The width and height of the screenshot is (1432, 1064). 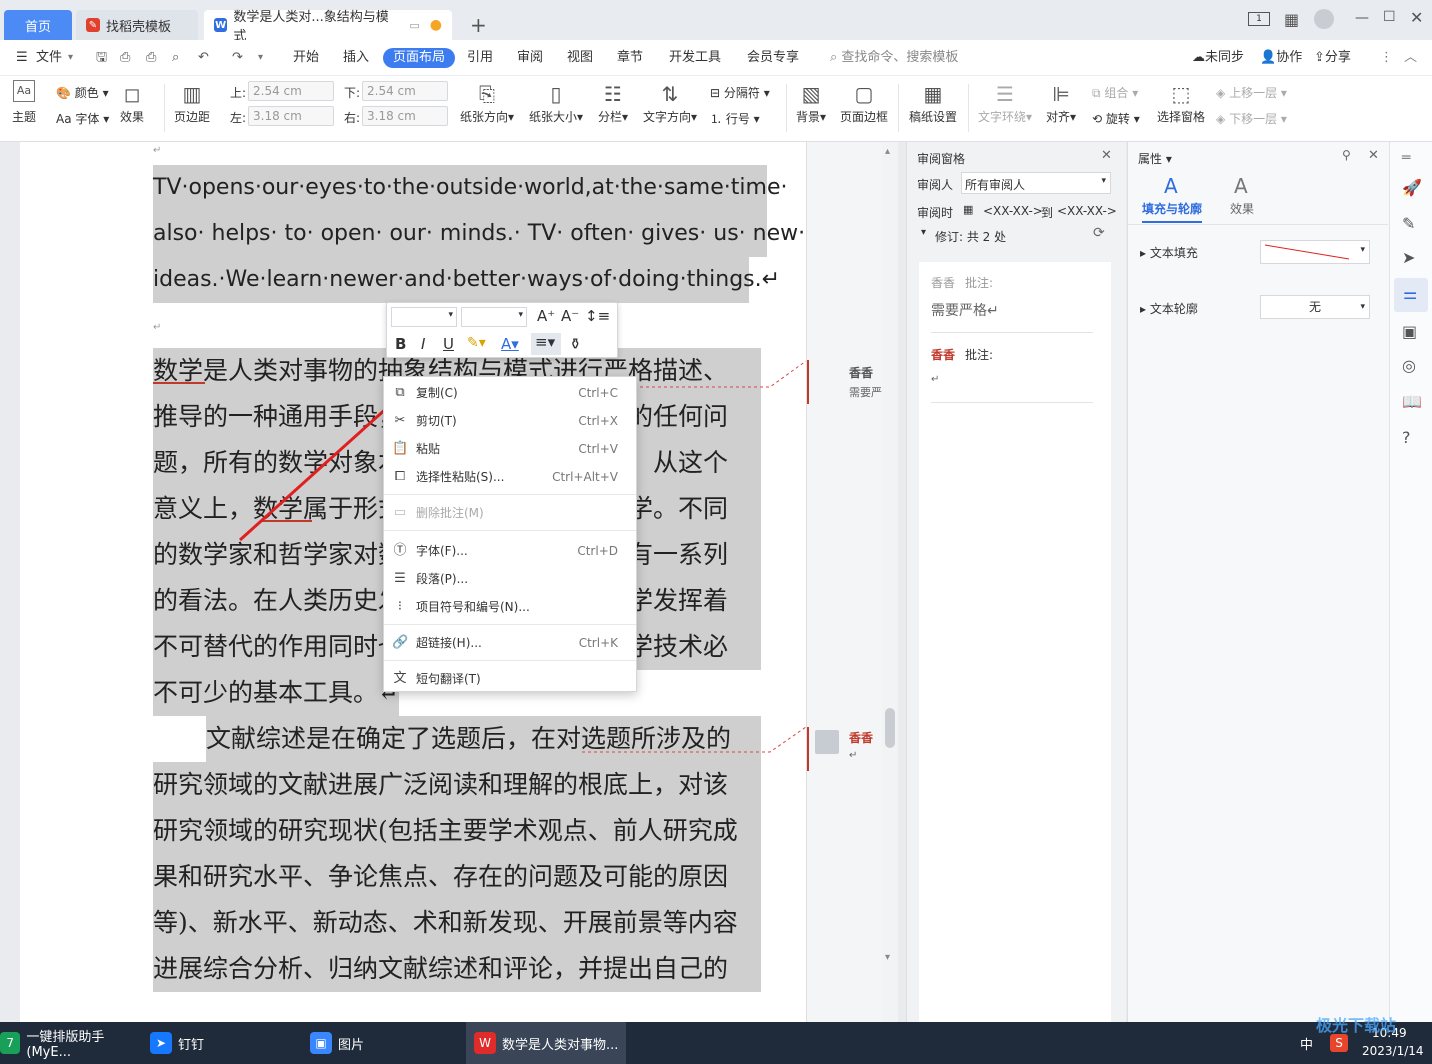 What do you see at coordinates (1115, 92) in the screenshot?
I see `group-button: ⧉ 组合 ▾` at bounding box center [1115, 92].